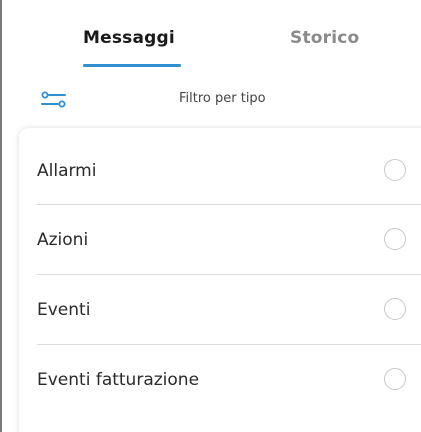 This screenshot has width=421, height=432. What do you see at coordinates (324, 38) in the screenshot?
I see `tab-storico: Storico` at bounding box center [324, 38].